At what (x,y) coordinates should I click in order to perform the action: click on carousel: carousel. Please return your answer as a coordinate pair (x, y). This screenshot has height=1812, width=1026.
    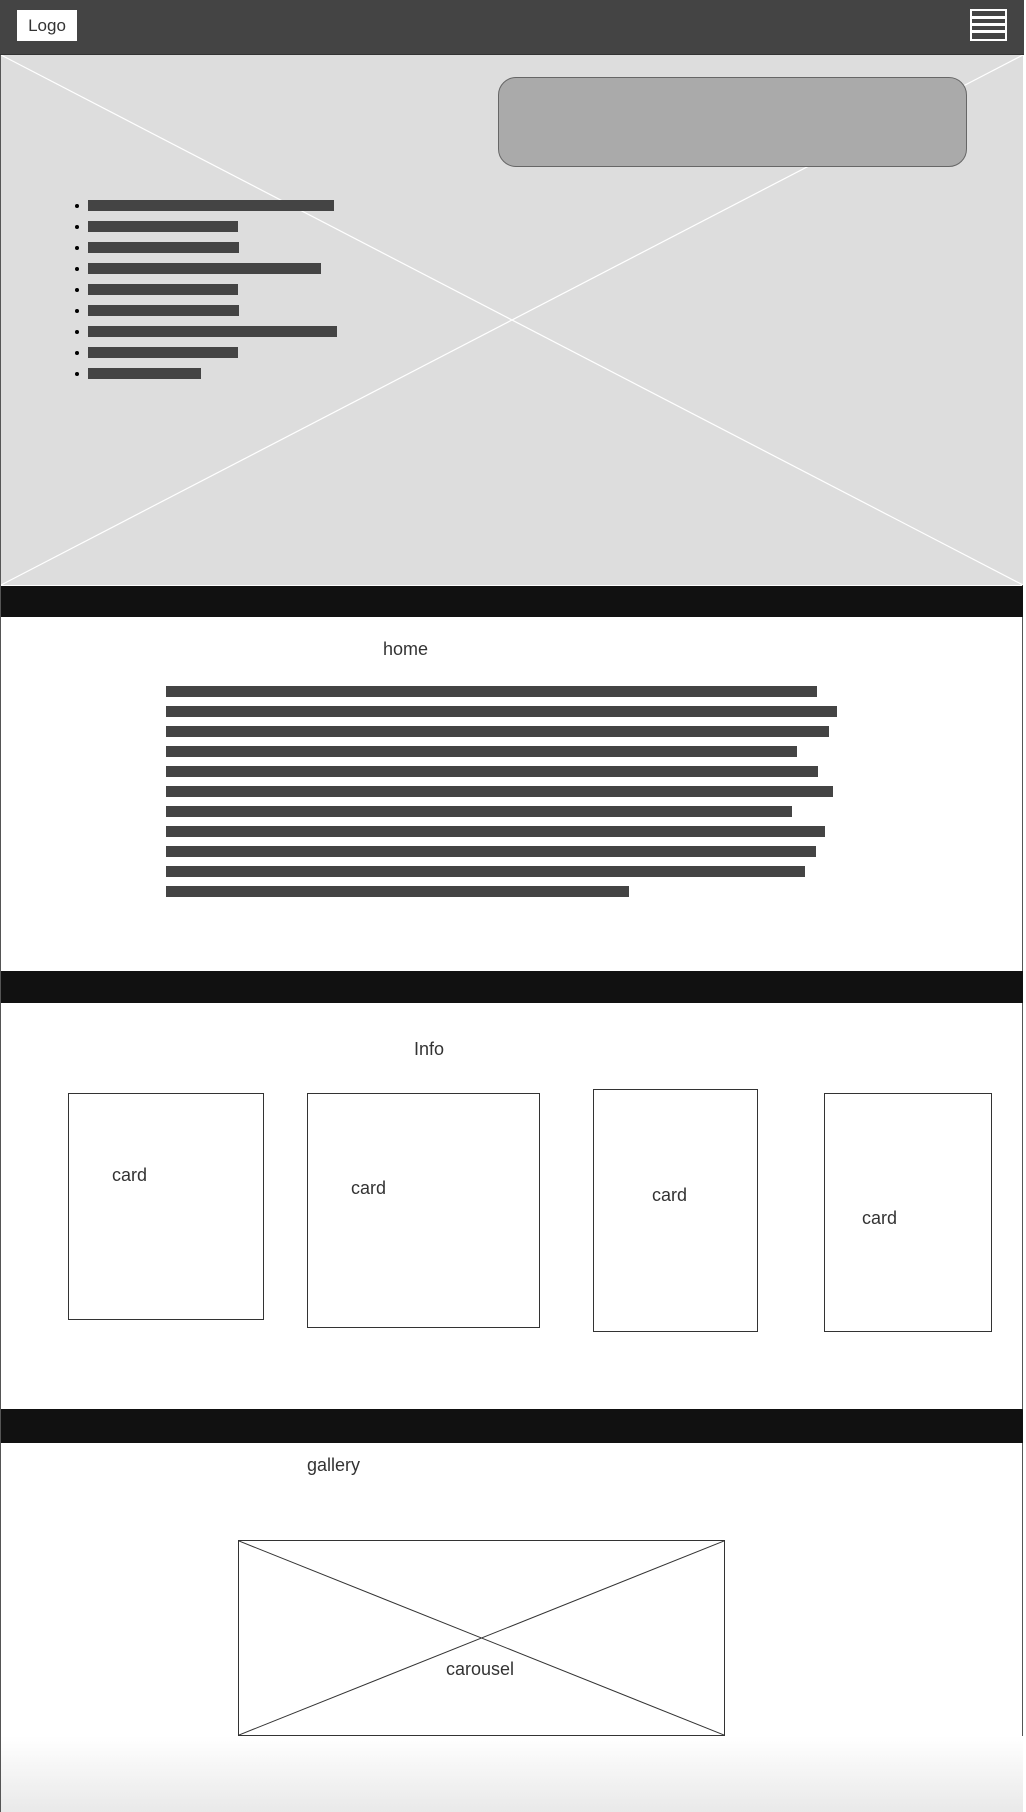
    Looking at the image, I should click on (481, 1638).